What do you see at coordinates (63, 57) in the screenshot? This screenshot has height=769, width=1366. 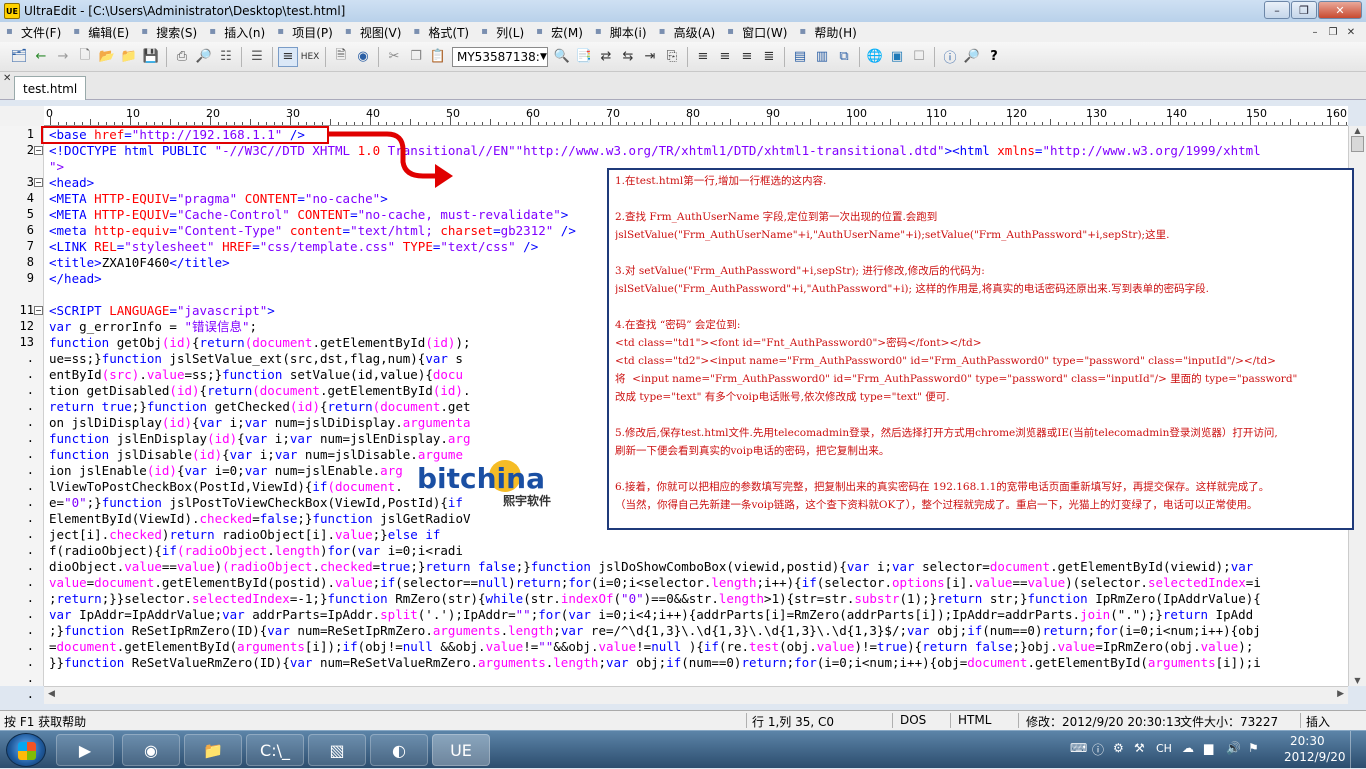 I see `forward-icon: →` at bounding box center [63, 57].